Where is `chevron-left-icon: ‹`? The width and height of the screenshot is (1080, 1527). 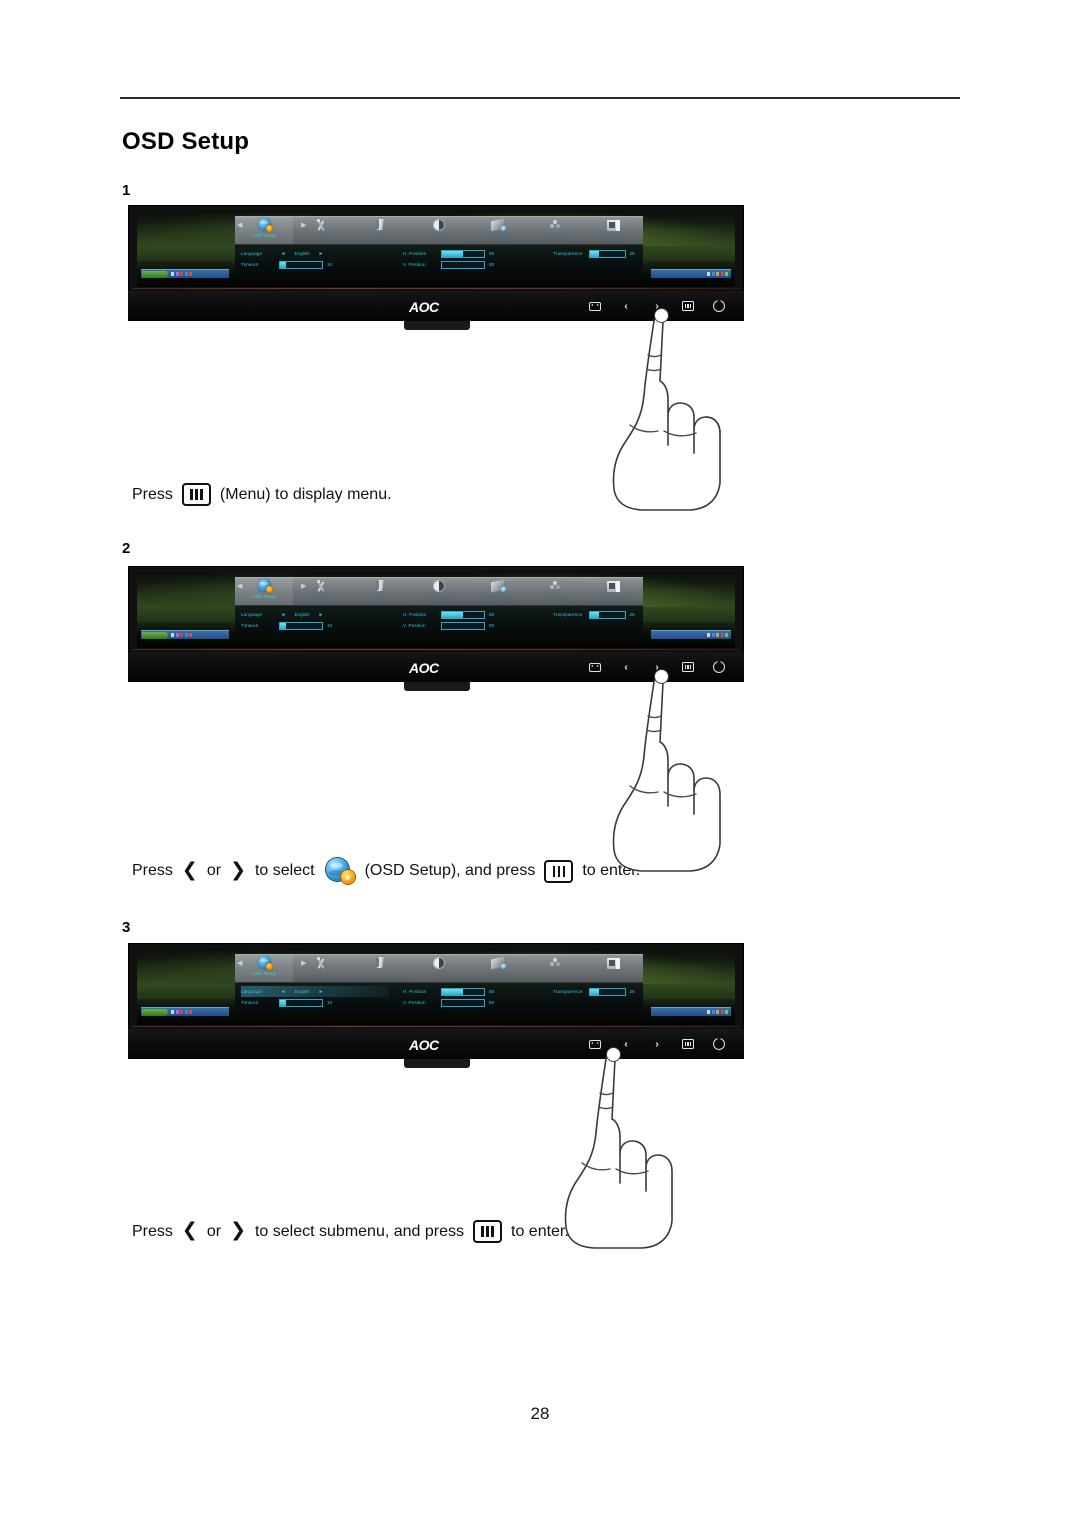
chevron-left-icon: ‹ is located at coordinates (626, 306).